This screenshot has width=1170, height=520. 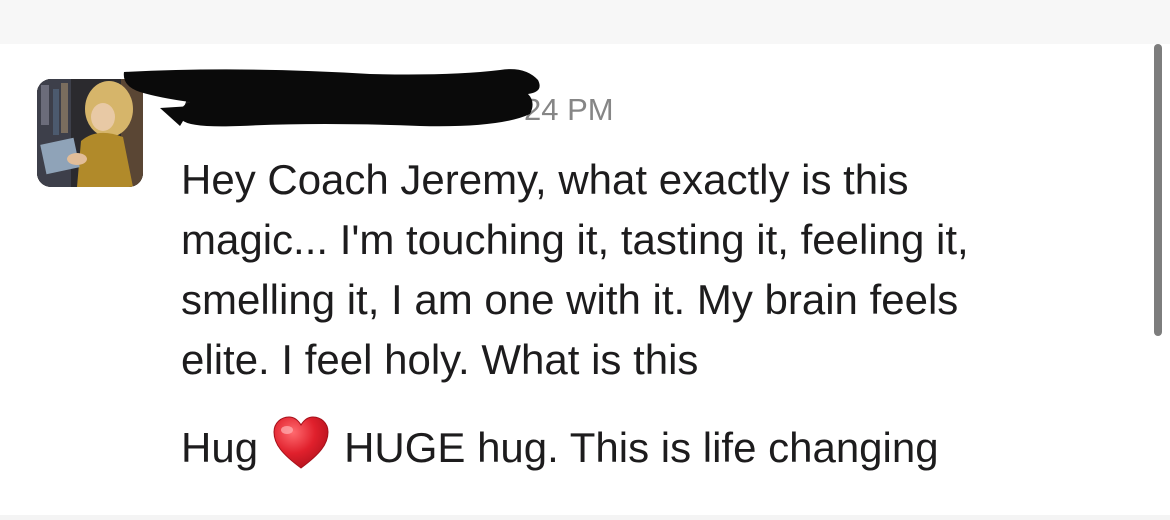 What do you see at coordinates (301, 442) in the screenshot?
I see `red-heart-icon` at bounding box center [301, 442].